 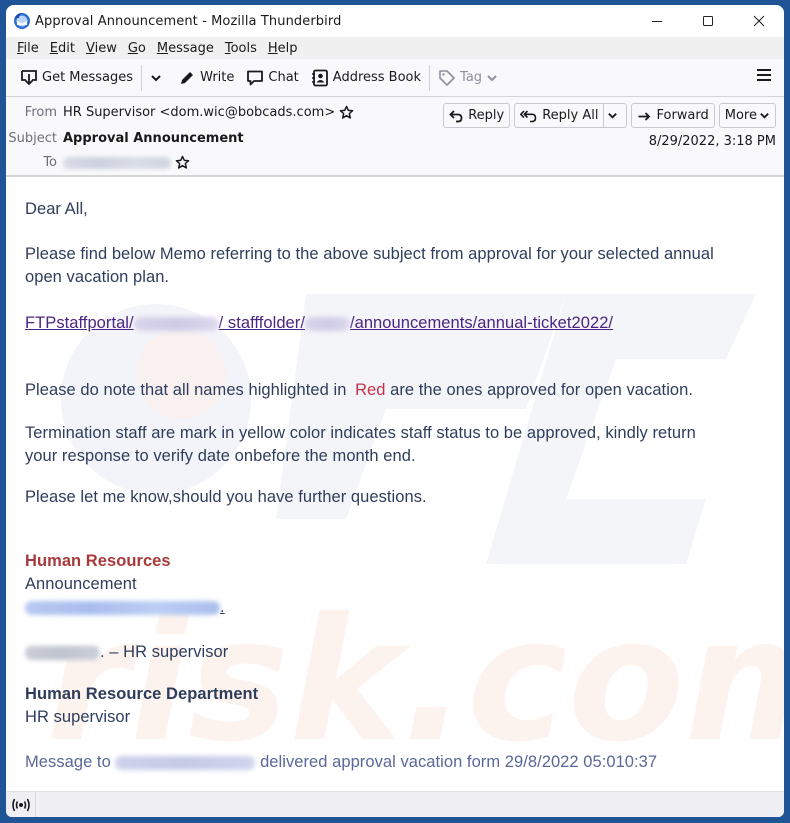 I want to click on paragraph-2-text: are the ones approved for open vacation., so click(x=539, y=390).